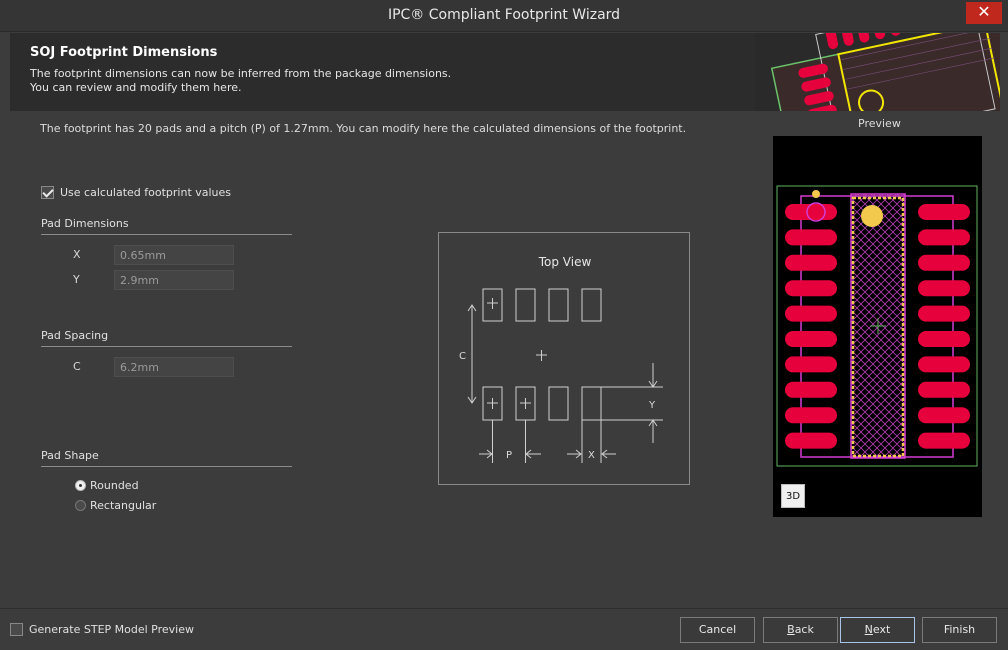  What do you see at coordinates (16, 629) in the screenshot?
I see `generate-step-checkbox` at bounding box center [16, 629].